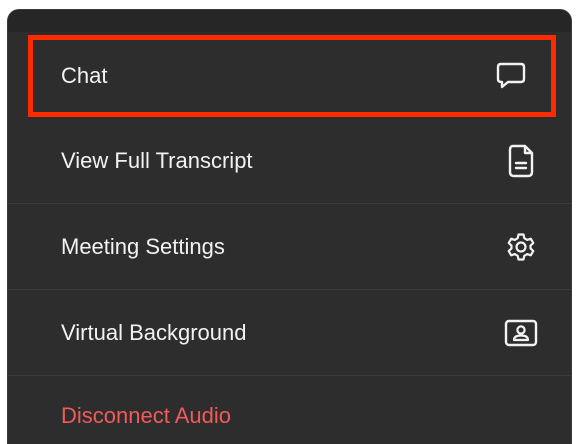 The image size is (584, 444). Describe the element at coordinates (521, 333) in the screenshot. I see `person-frame-icon` at that location.